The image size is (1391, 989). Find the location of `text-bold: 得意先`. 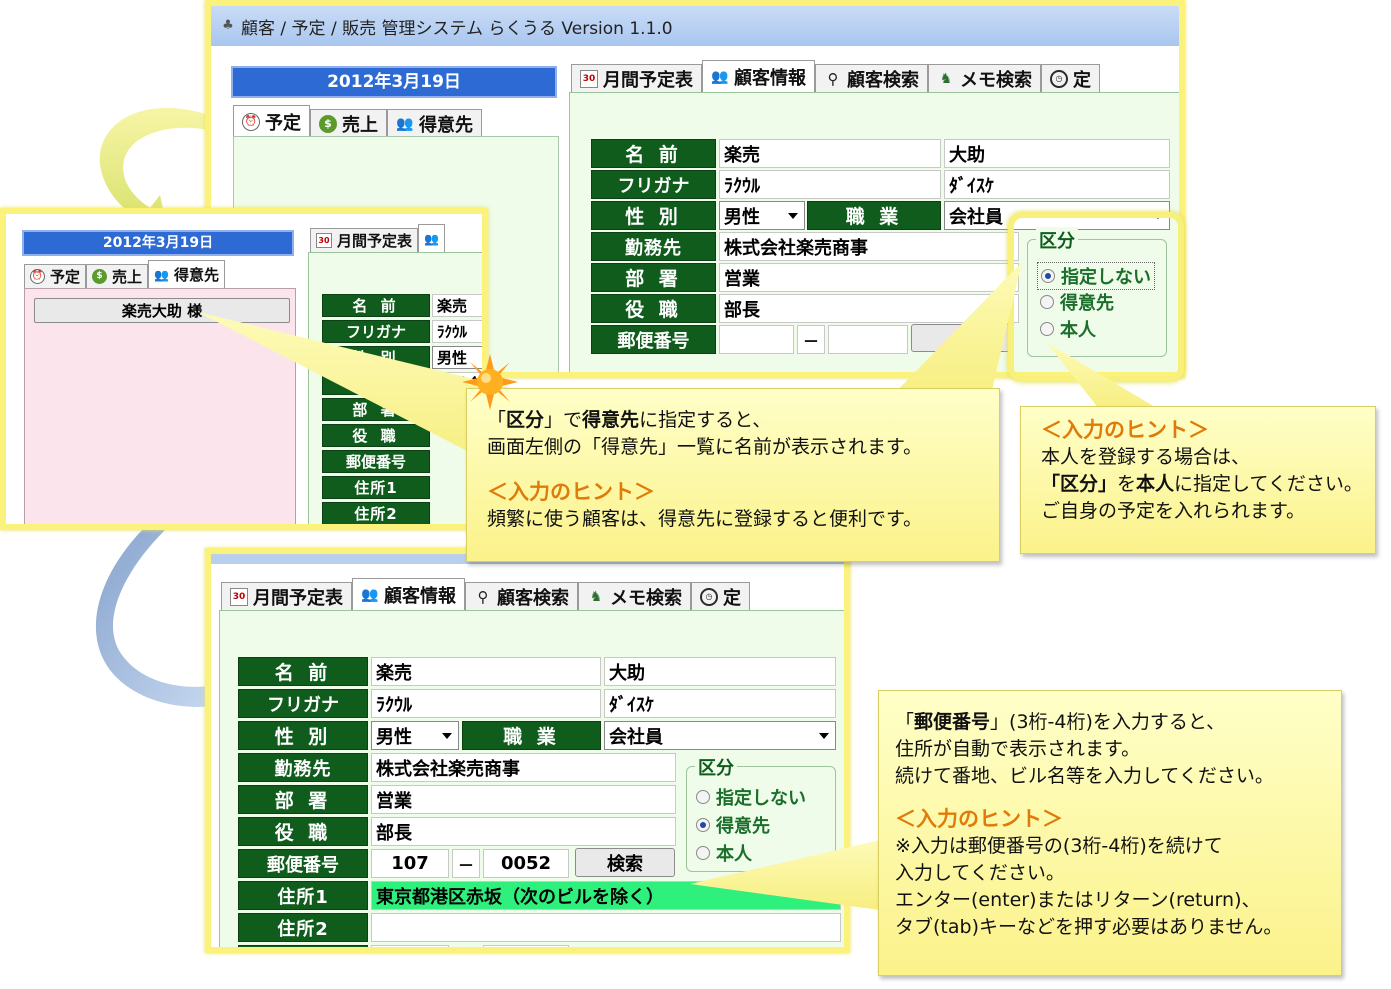

text-bold: 得意先 is located at coordinates (611, 420).